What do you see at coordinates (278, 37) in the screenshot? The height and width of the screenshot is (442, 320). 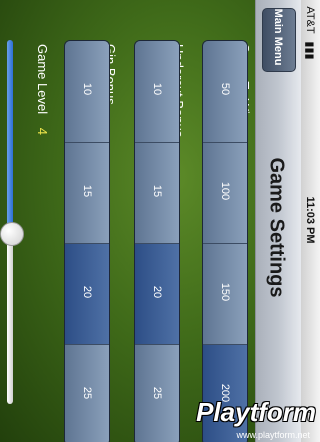 I see `main-menu-button-label: Main Menu` at bounding box center [278, 37].